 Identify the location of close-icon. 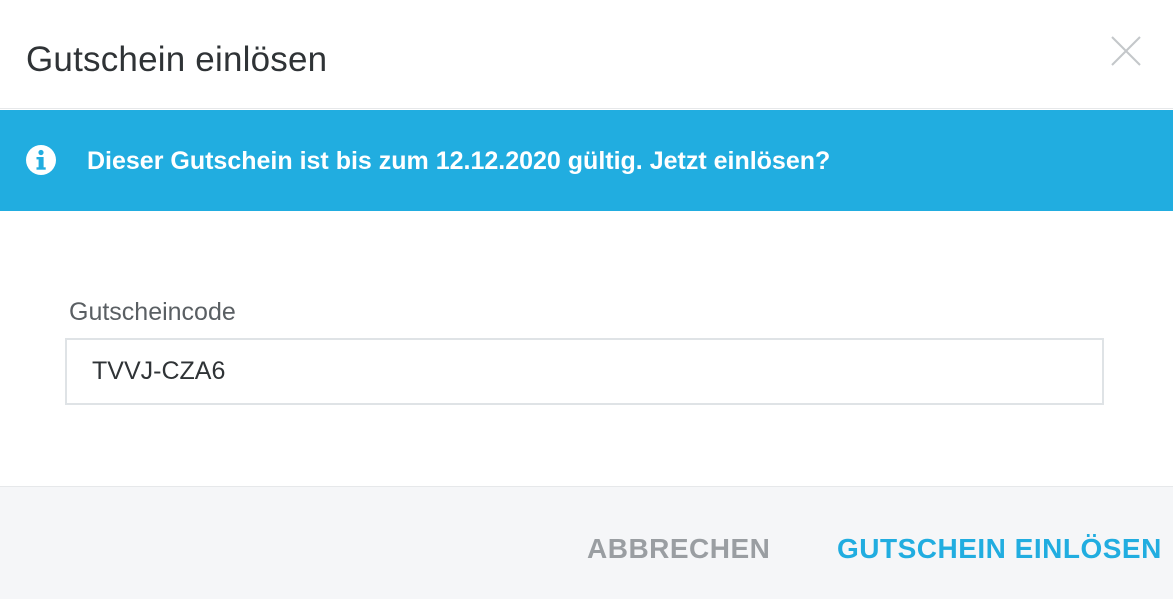
(1126, 51).